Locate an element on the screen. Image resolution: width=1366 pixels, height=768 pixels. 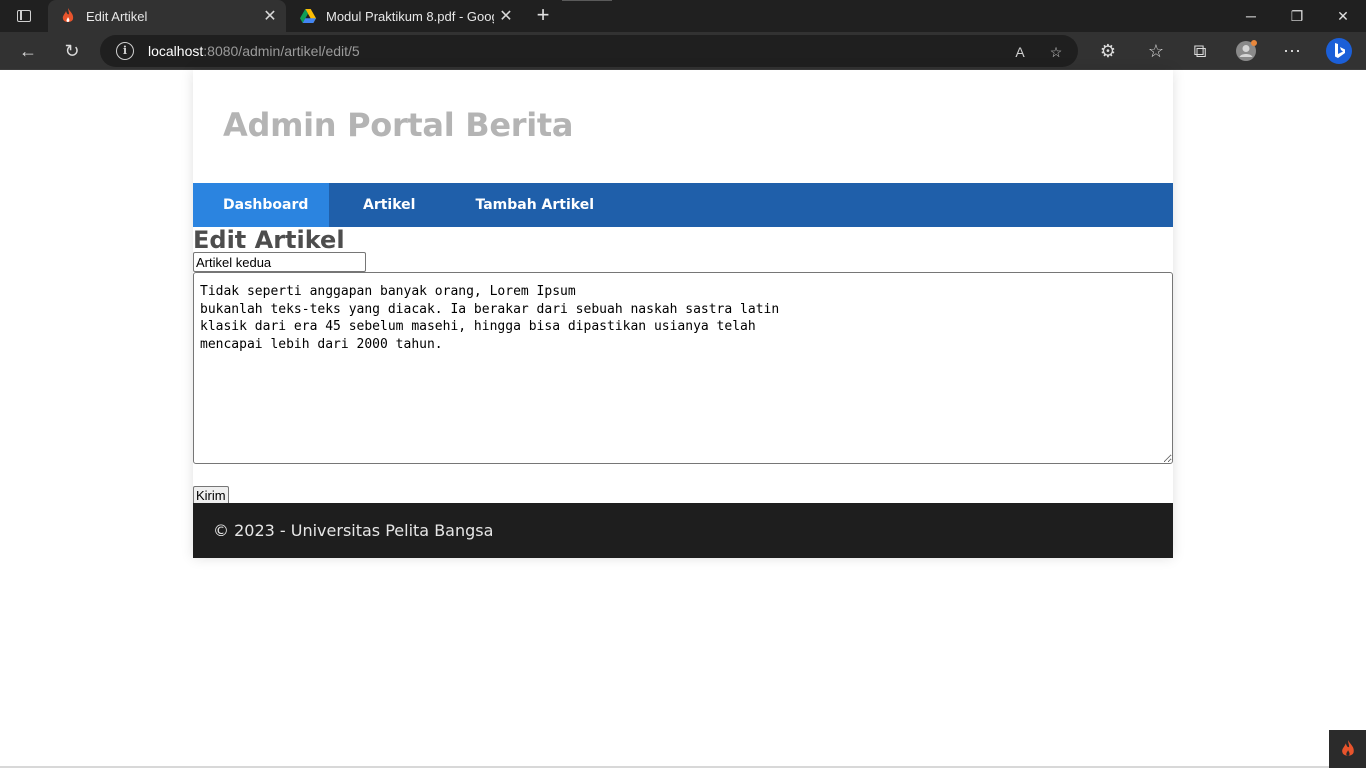
url-text: localhost:8080/admin/artikel/edit/5 is located at coordinates (254, 51).